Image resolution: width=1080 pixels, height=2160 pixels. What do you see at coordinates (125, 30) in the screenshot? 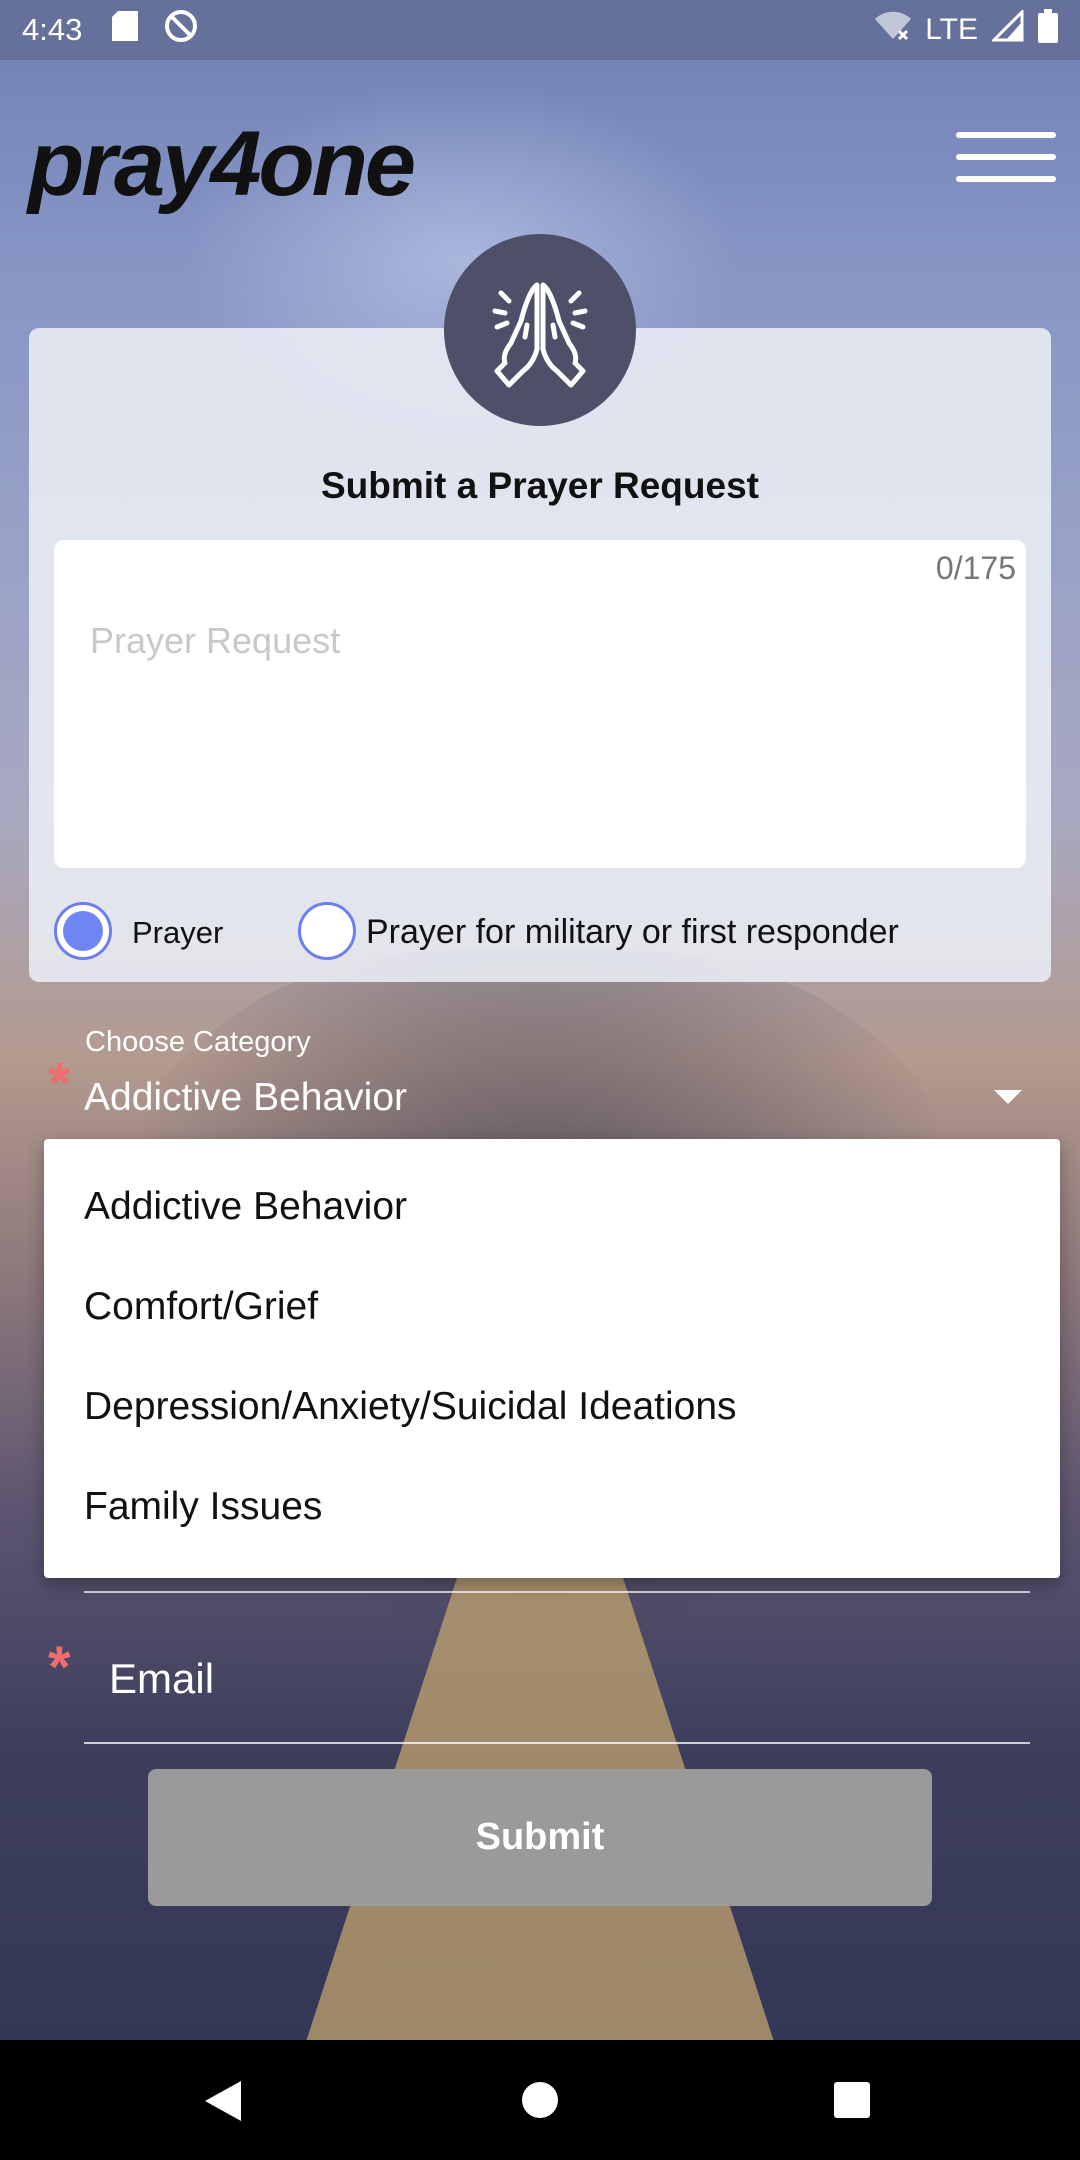
I see `sd-card-icon` at bounding box center [125, 30].